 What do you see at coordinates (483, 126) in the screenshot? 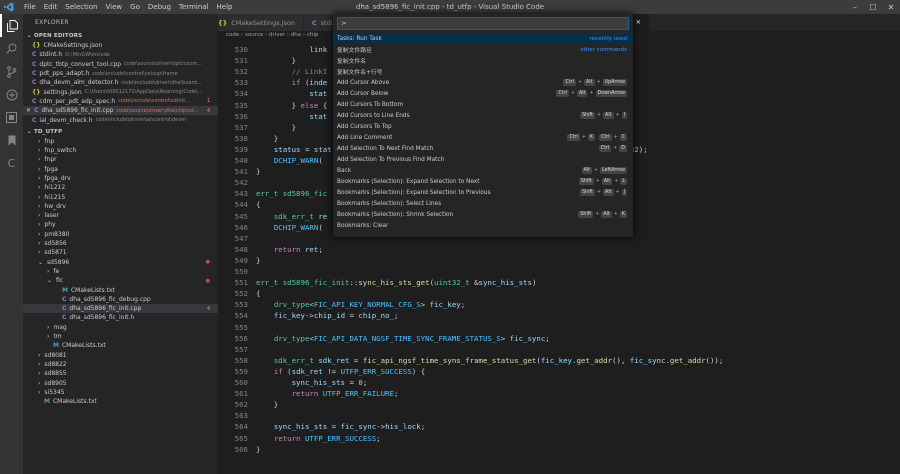
I see `command-item: Add Cursors To Top` at bounding box center [483, 126].